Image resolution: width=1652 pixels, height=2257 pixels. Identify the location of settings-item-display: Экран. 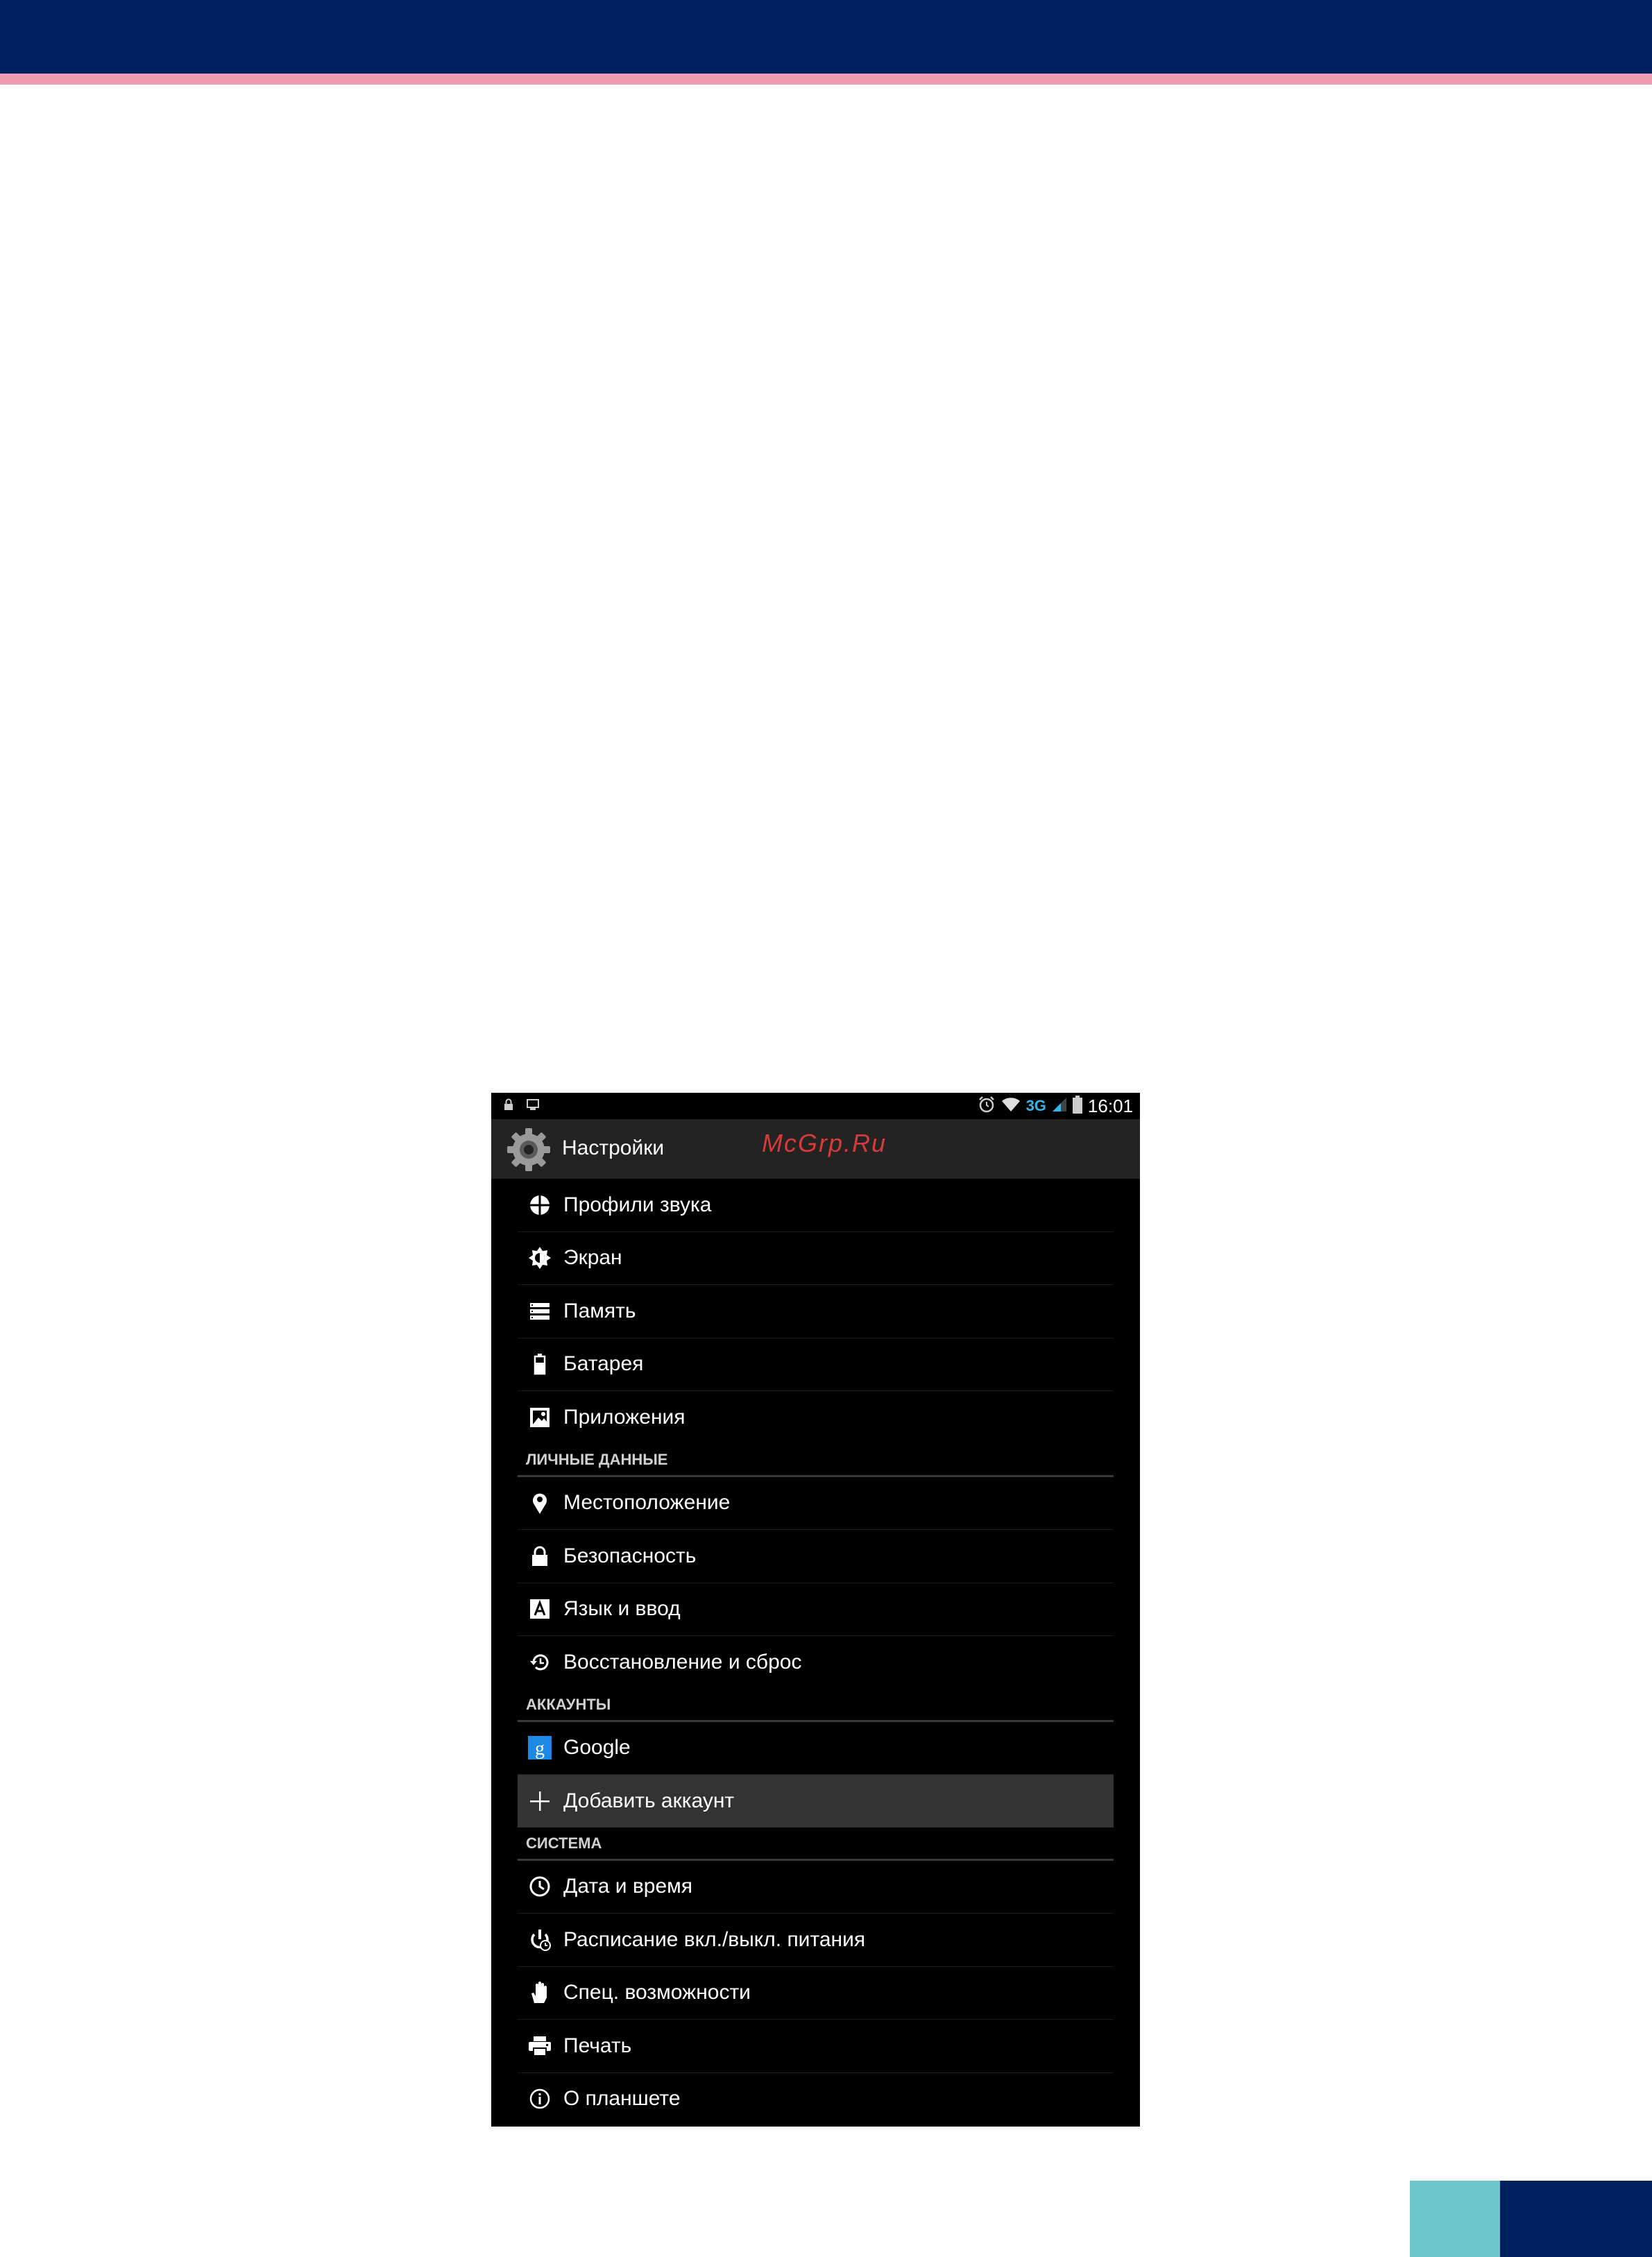
(816, 1258).